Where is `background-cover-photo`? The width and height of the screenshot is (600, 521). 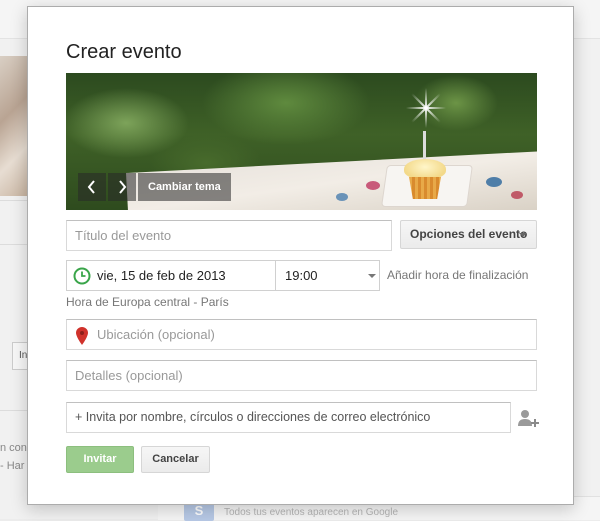
background-cover-photo is located at coordinates (14, 126).